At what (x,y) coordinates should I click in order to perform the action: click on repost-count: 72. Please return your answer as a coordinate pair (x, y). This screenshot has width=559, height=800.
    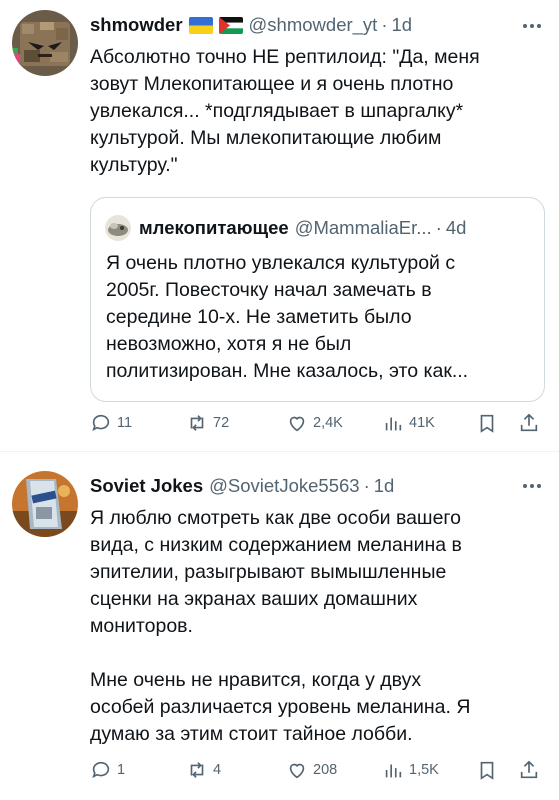
    Looking at the image, I should click on (221, 423).